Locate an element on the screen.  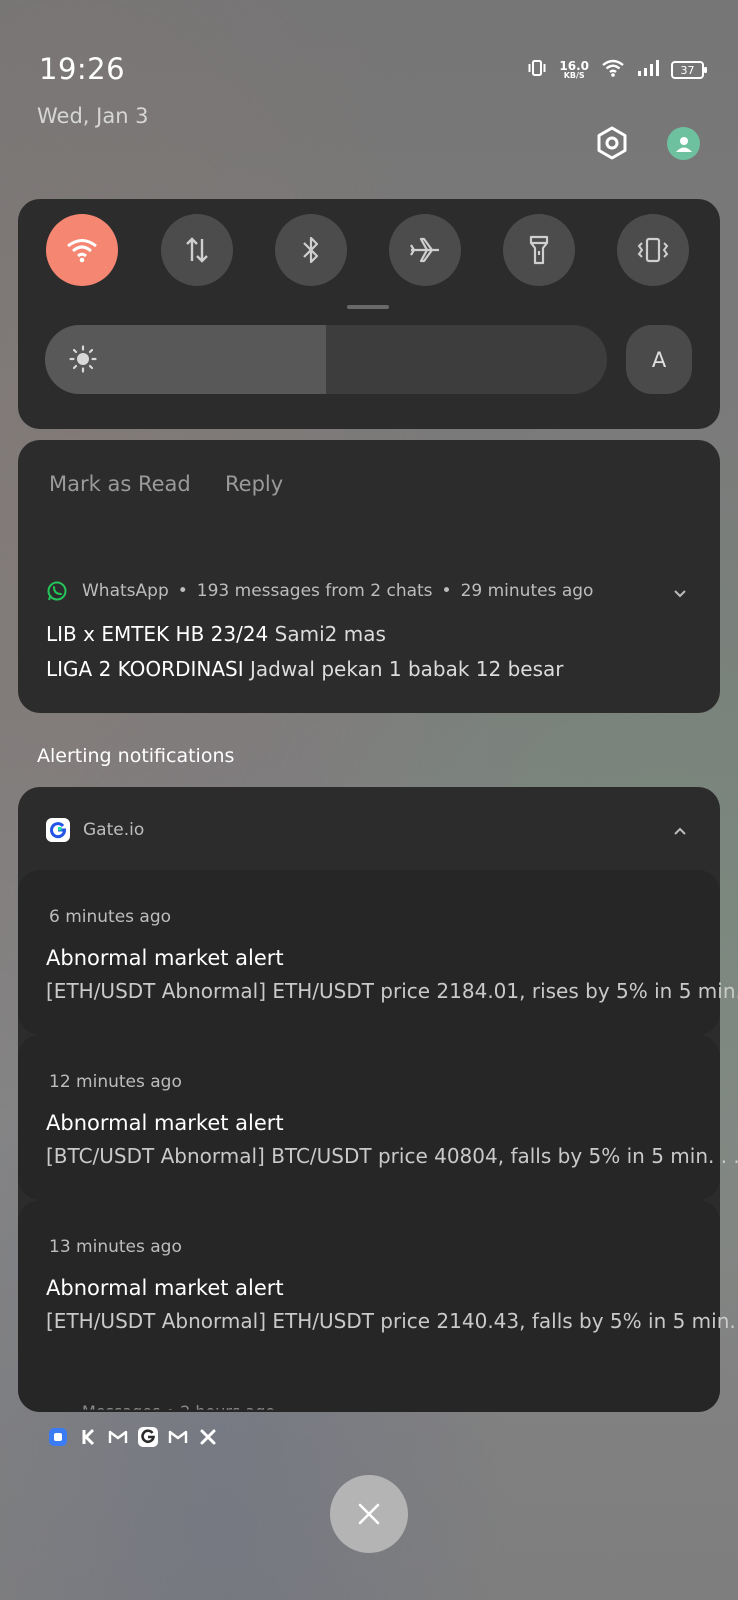
user-avatar-icon is located at coordinates (683, 143).